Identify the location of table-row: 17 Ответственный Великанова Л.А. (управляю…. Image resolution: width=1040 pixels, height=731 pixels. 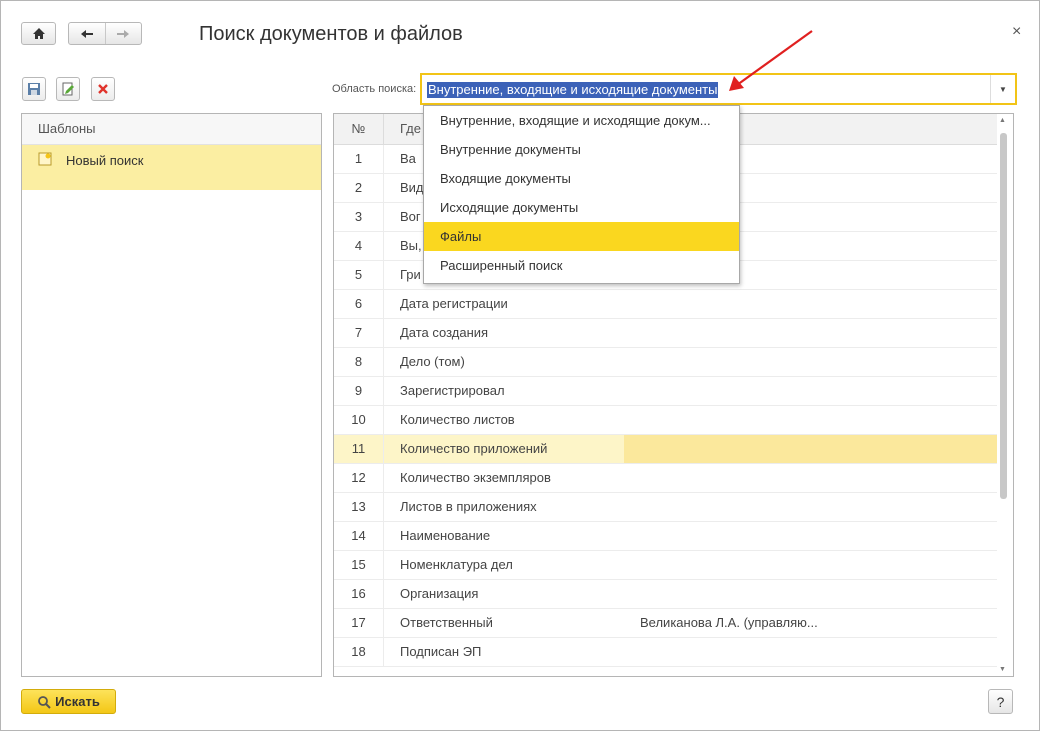
(665, 623).